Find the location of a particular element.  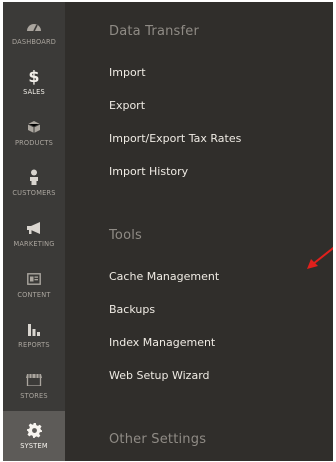

layout-icon is located at coordinates (34, 279).